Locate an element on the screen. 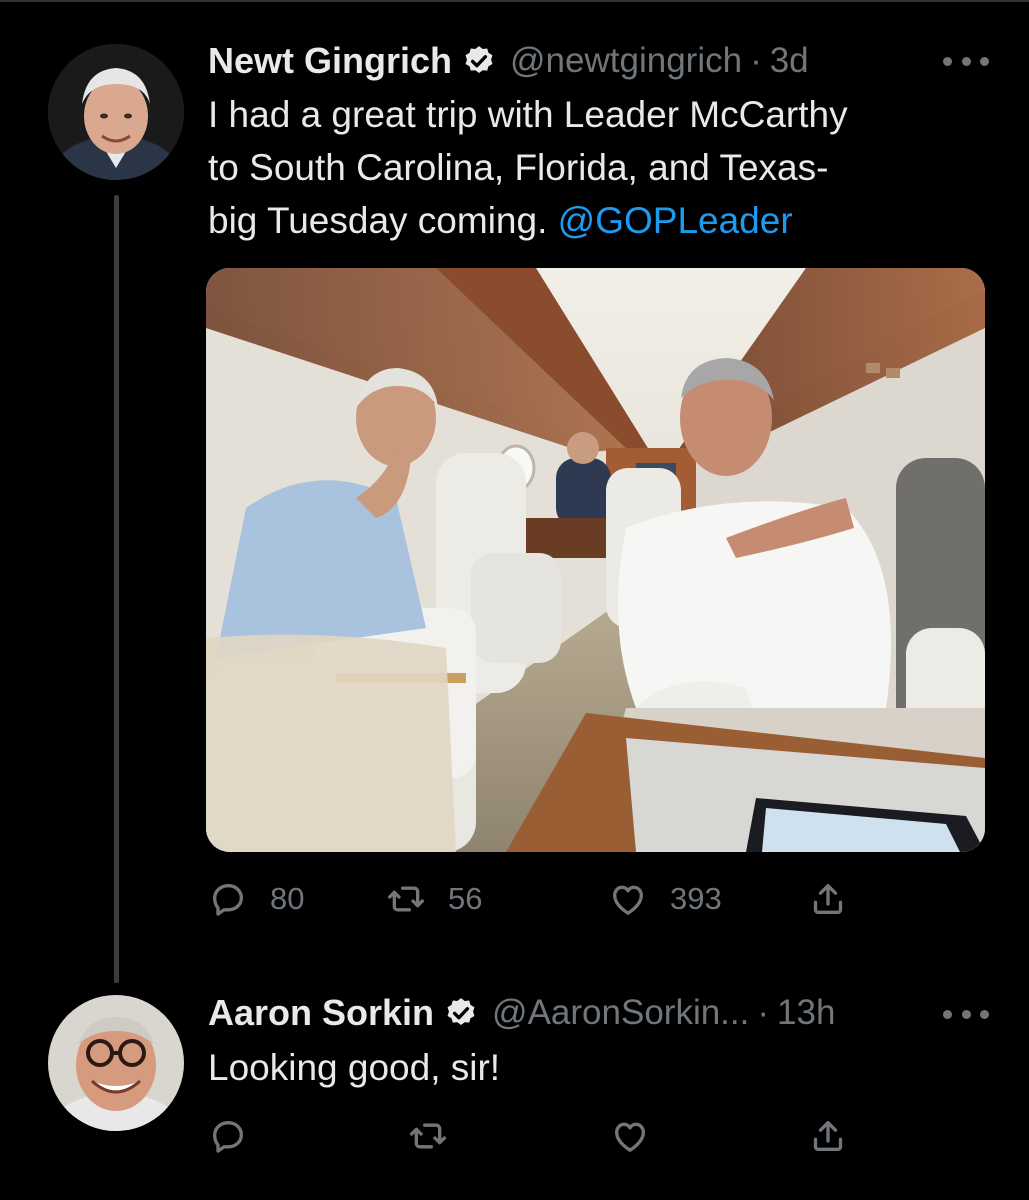  reply-count: 80 is located at coordinates (287, 898).